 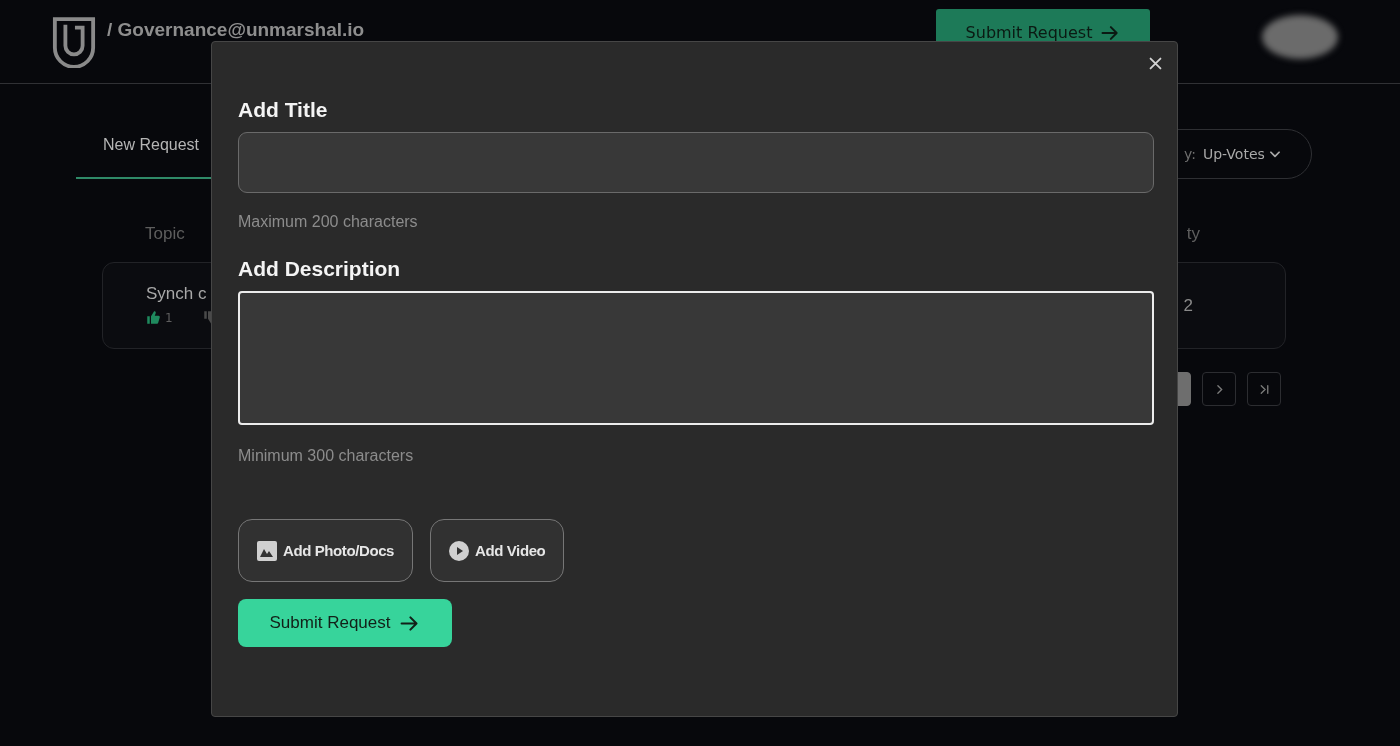 I want to click on column-header: ty, so click(x=1193, y=234).